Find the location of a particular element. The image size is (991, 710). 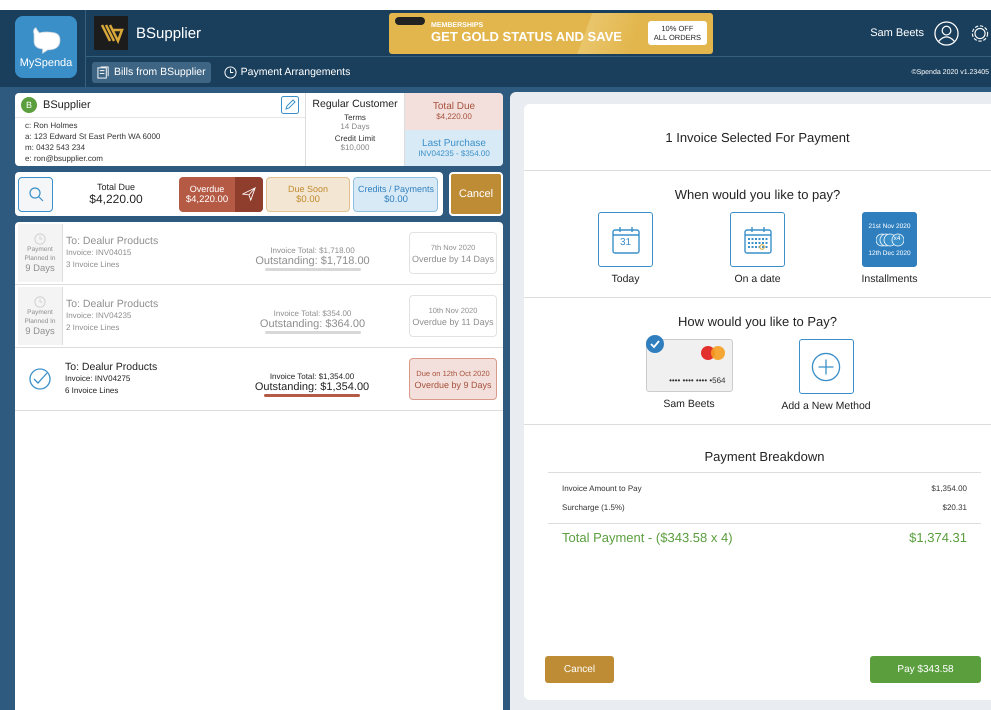

last-purchase-value: INV04235 - $354.00 is located at coordinates (454, 153).